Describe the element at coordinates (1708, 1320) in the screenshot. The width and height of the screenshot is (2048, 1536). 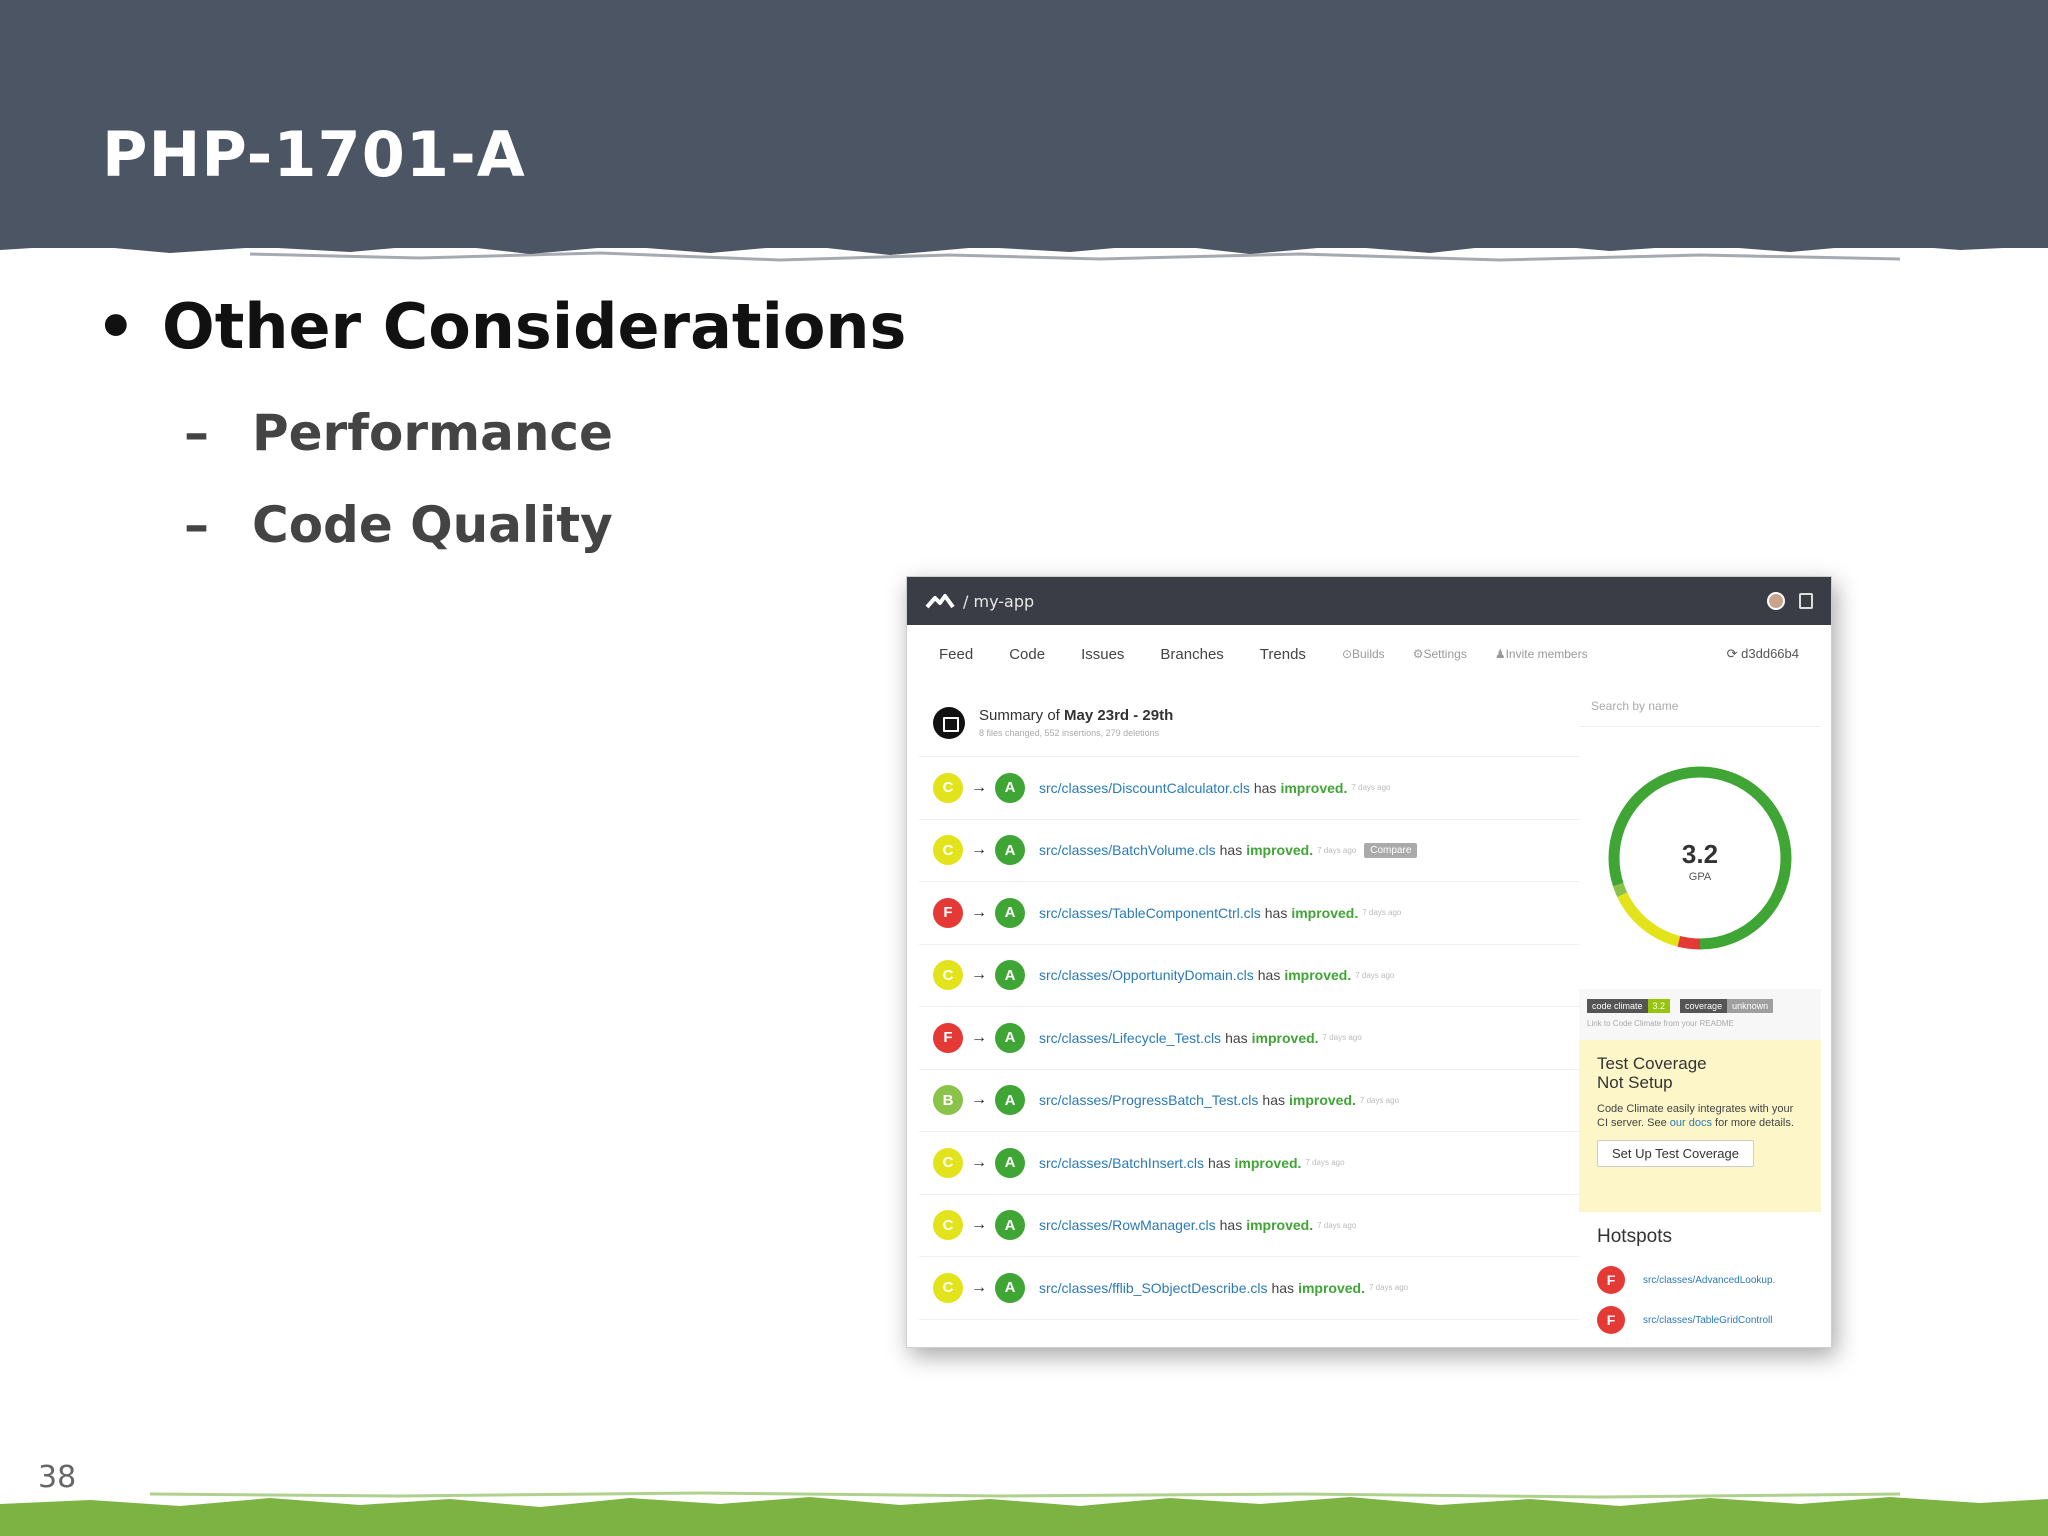
I see `hotspot-file-link: src/classes/TableGridControll` at that location.